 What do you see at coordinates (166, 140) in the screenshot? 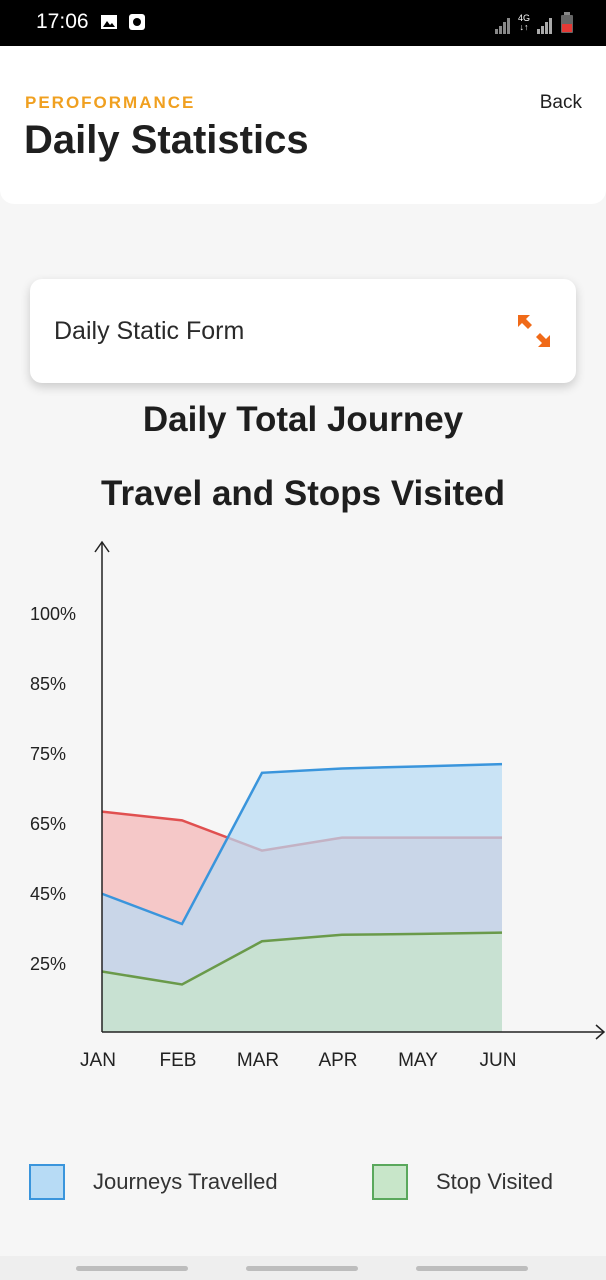
I see `page-title: Daily Statistics` at bounding box center [166, 140].